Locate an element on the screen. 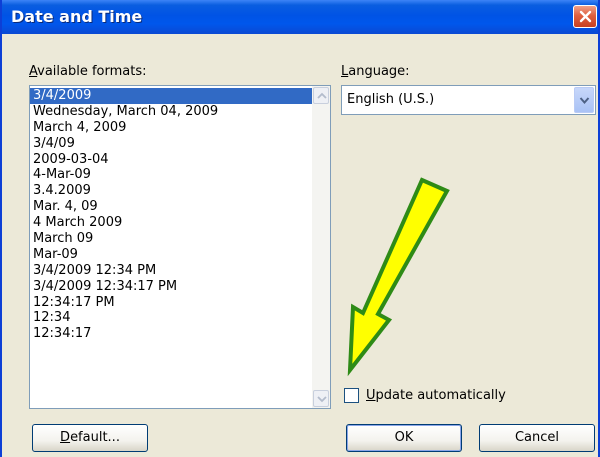  cancel-button: Cancel is located at coordinates (537, 438).